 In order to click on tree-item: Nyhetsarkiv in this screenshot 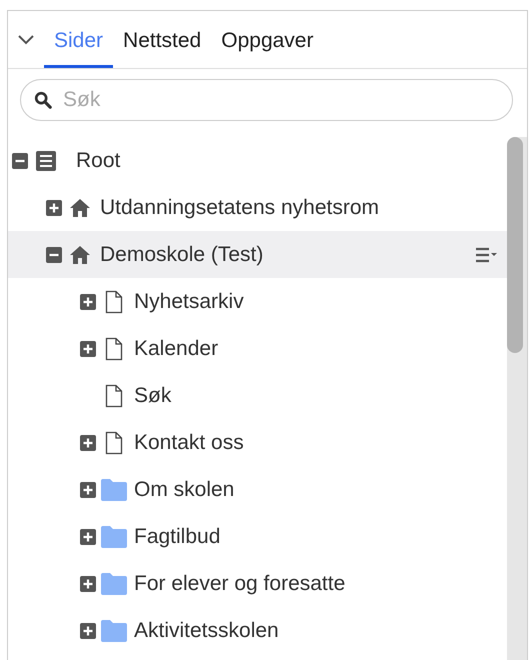, I will do `click(257, 301)`.